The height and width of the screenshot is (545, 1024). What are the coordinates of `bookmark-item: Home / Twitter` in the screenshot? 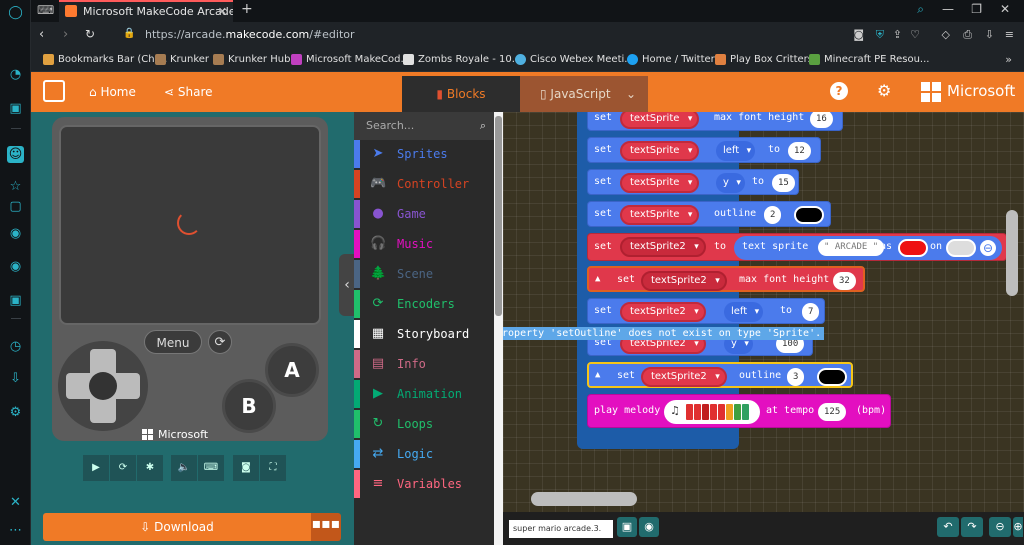 It's located at (671, 59).